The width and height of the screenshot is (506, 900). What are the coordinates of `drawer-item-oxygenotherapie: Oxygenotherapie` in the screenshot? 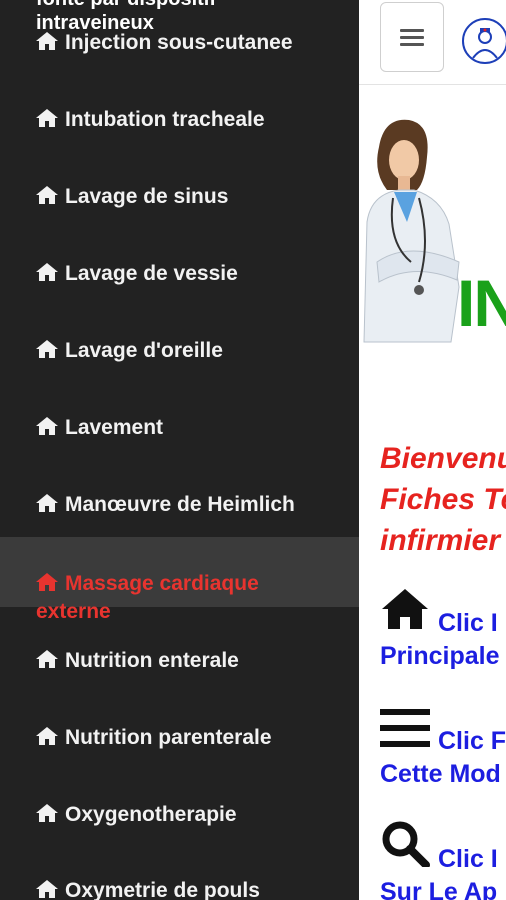 It's located at (179, 816).